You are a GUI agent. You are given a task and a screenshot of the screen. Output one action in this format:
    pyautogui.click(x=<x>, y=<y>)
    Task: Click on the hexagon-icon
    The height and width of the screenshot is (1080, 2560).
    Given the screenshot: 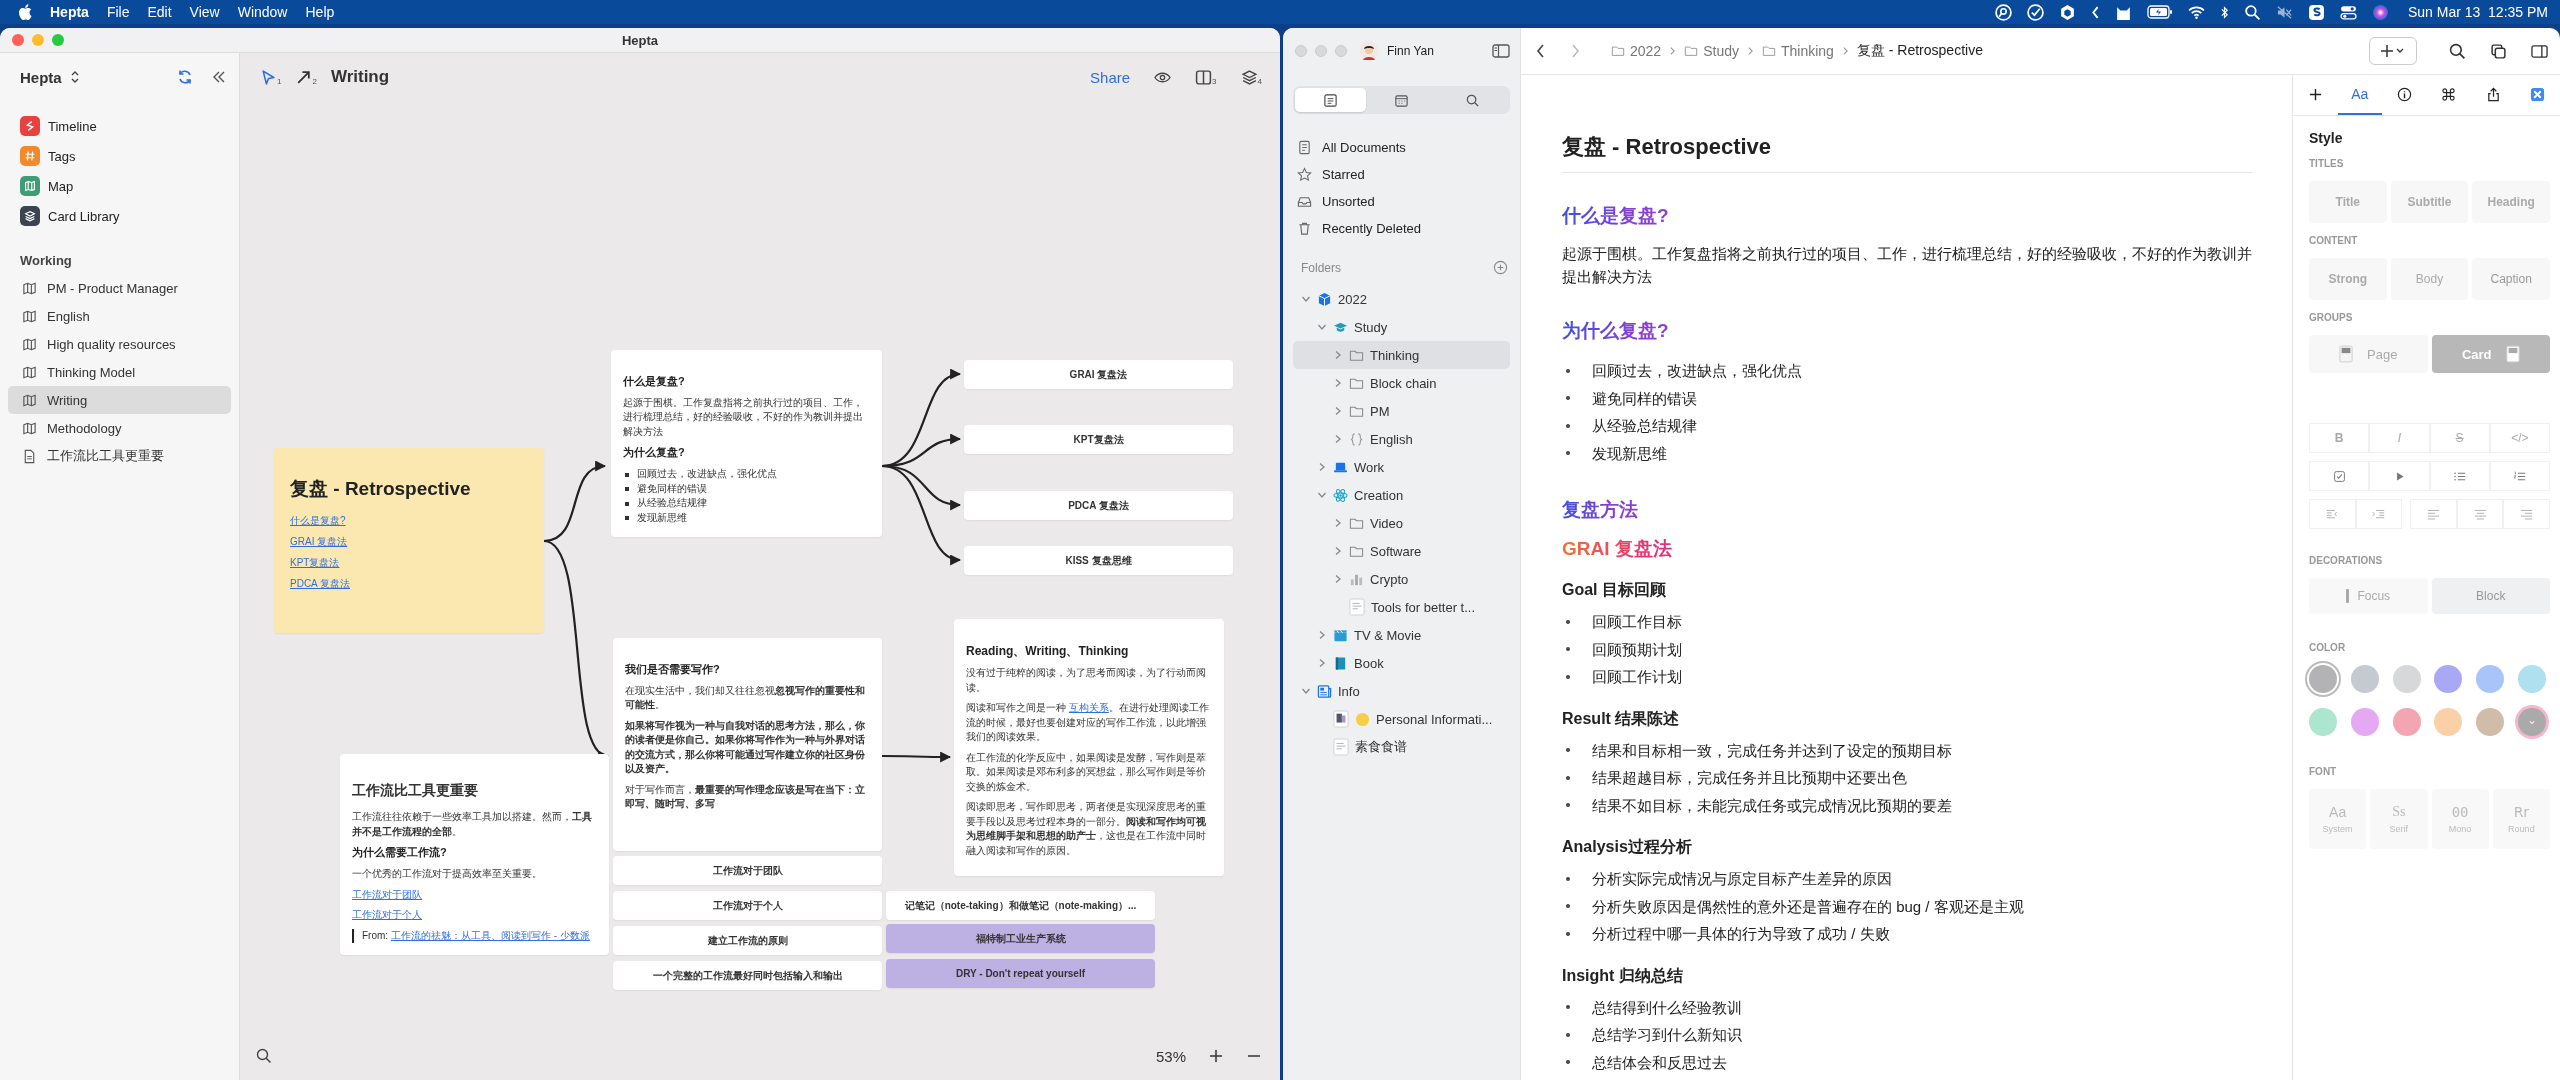 What is the action you would take?
    pyautogui.click(x=2067, y=12)
    